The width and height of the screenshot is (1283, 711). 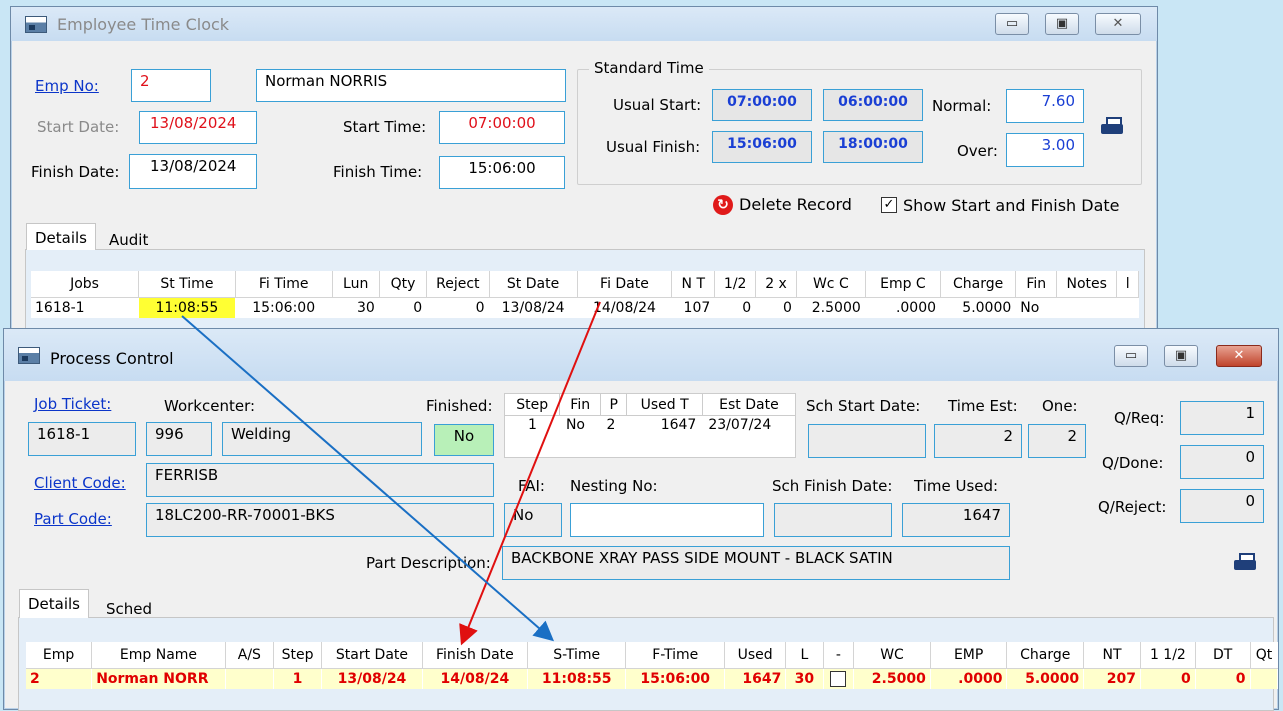 What do you see at coordinates (1057, 441) in the screenshot?
I see `one-field: 2` at bounding box center [1057, 441].